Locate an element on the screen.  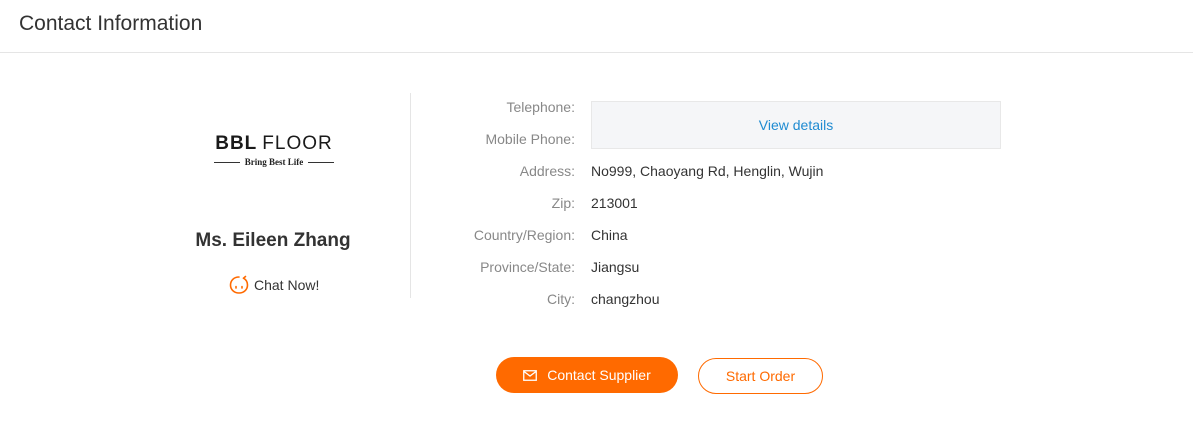
province-row: Province/State: Jiangsu is located at coordinates (740, 269).